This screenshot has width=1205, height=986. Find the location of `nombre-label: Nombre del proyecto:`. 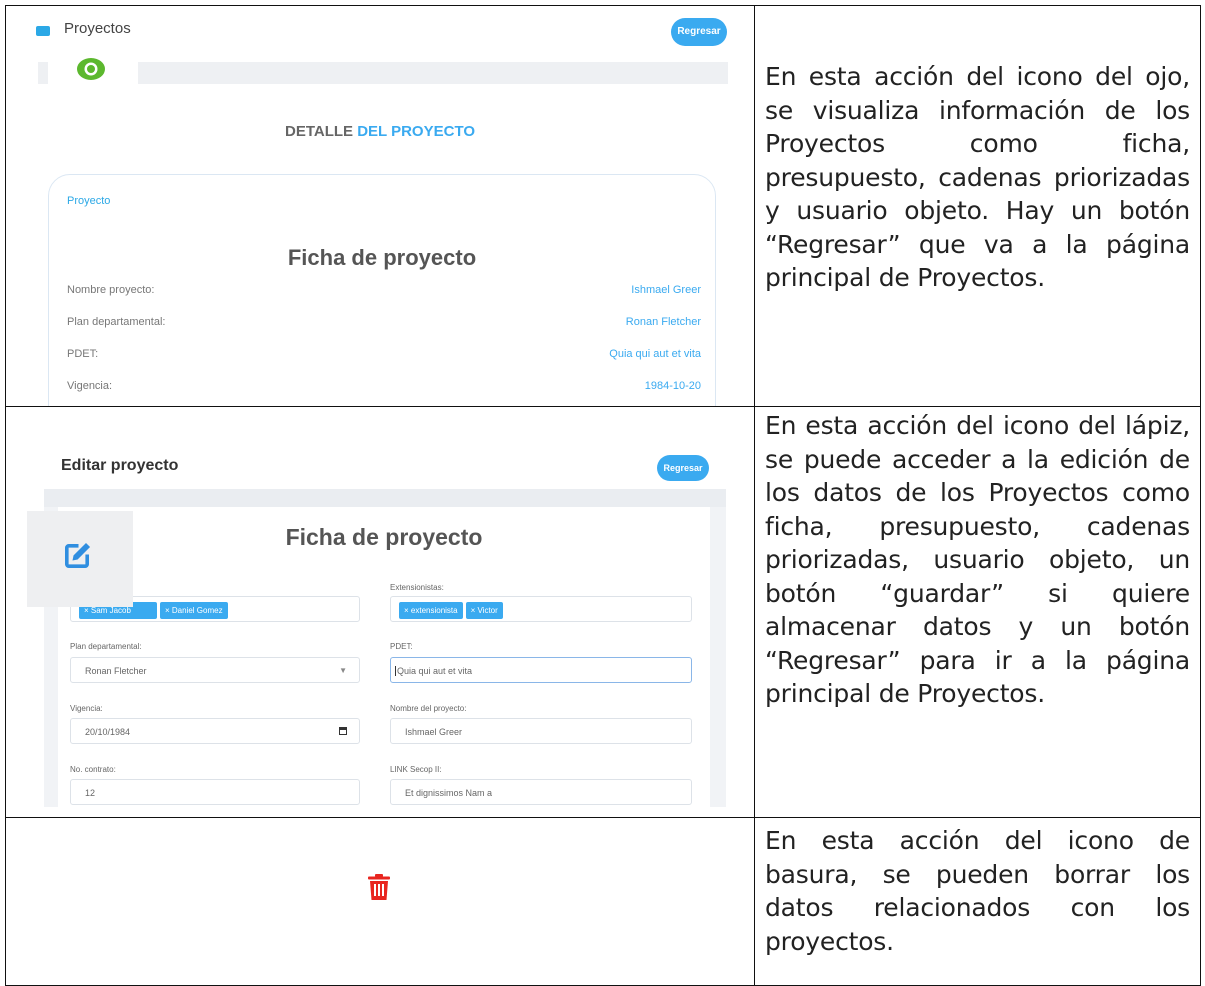

nombre-label: Nombre del proyecto: is located at coordinates (428, 708).